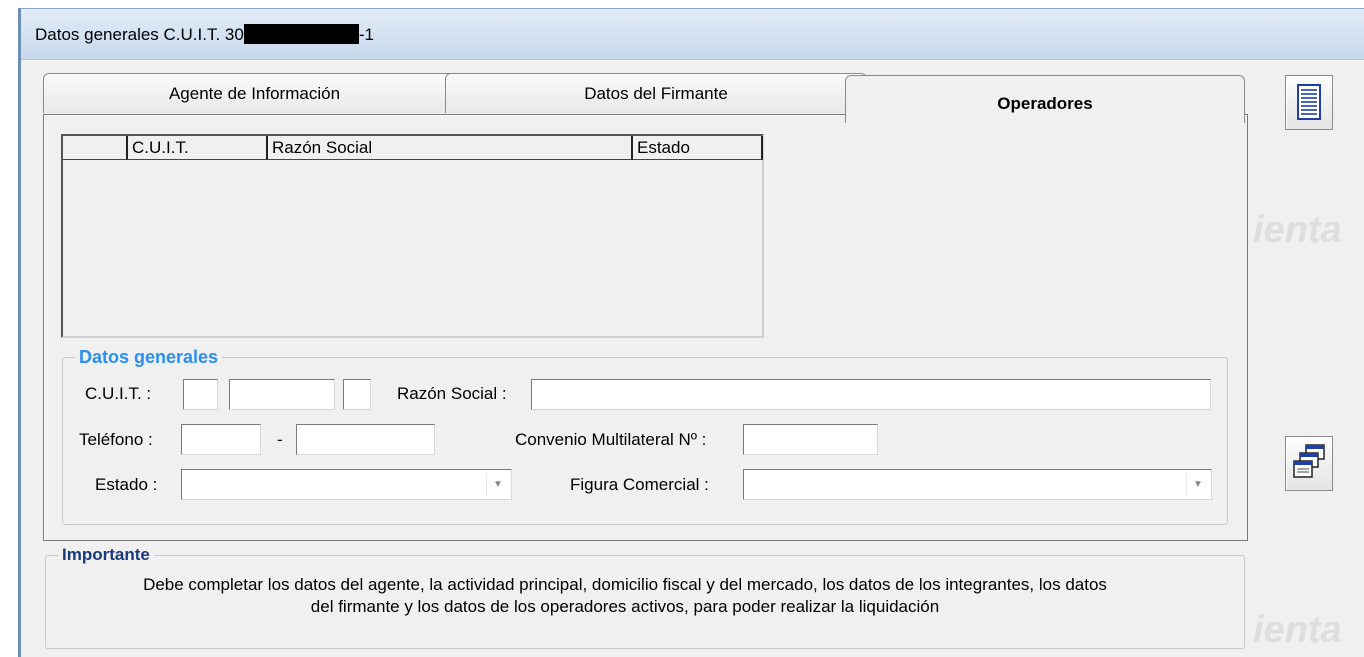 This screenshot has height=657, width=1364. Describe the element at coordinates (357, 394) in the screenshot. I see `cuit-check-digit-input` at that location.